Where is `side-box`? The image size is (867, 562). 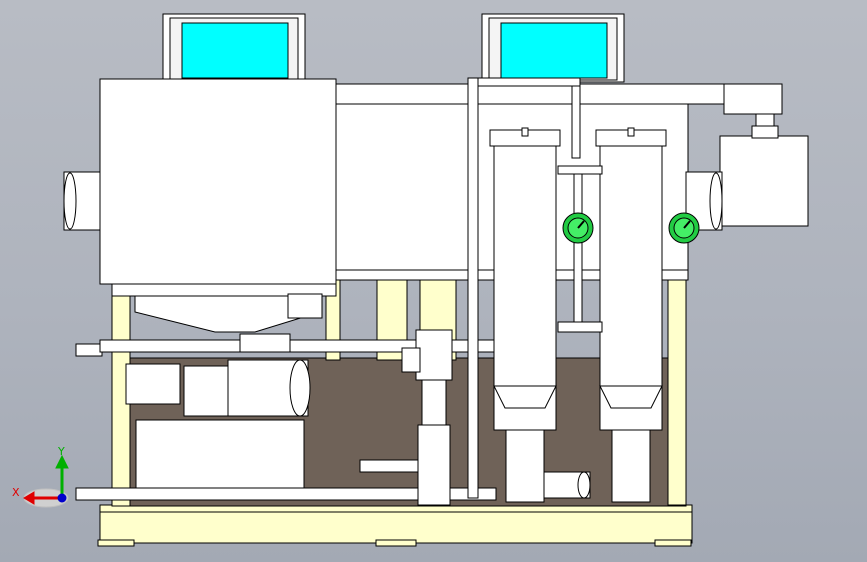 side-box is located at coordinates (747, 178).